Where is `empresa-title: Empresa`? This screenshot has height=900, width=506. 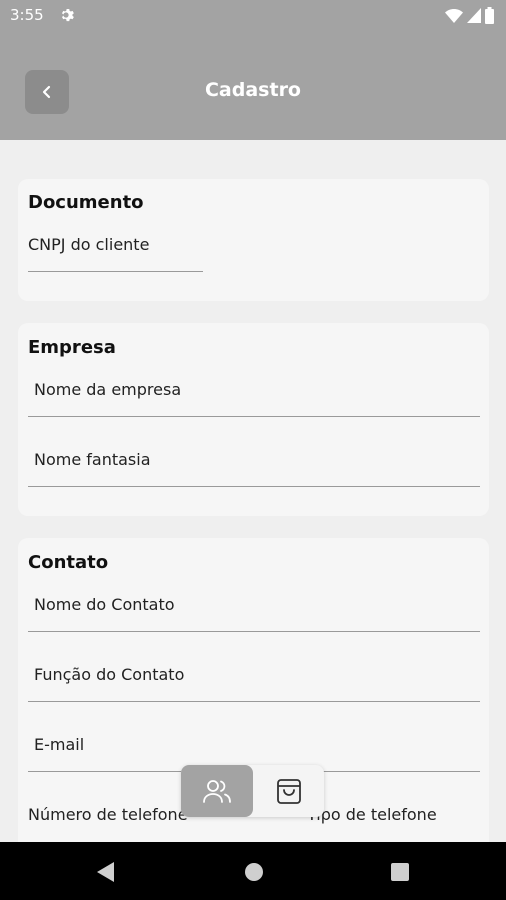 empresa-title: Empresa is located at coordinates (72, 347).